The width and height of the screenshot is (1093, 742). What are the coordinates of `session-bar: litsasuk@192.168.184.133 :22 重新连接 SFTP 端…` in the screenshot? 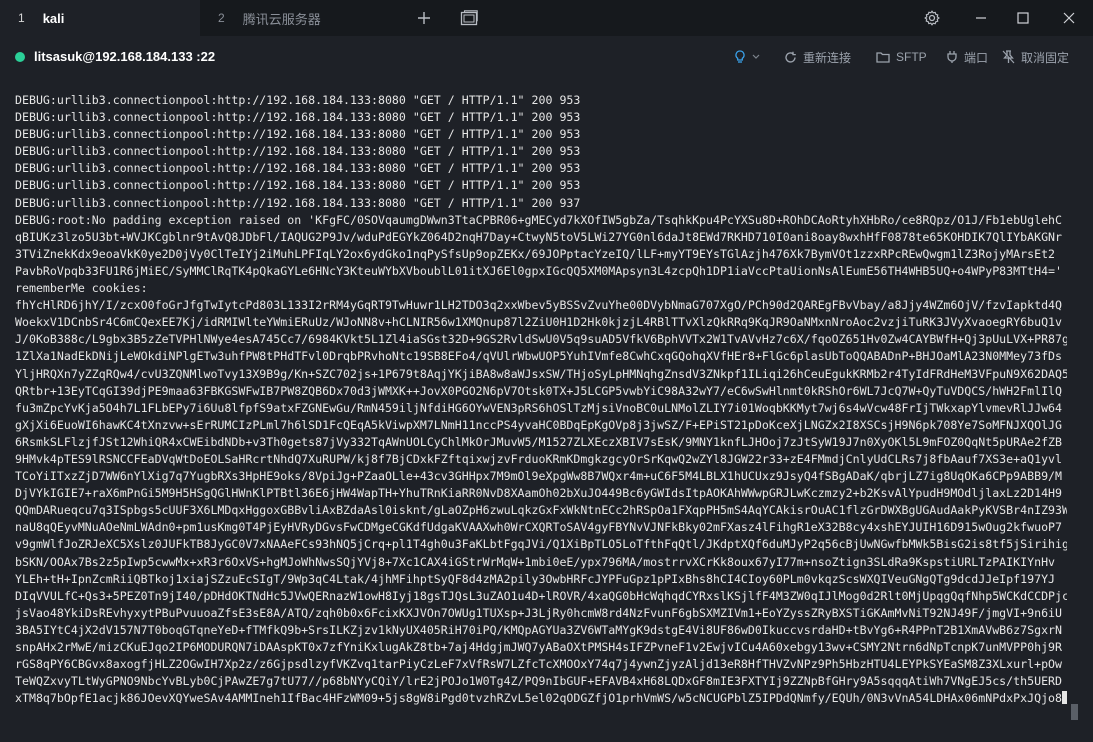 It's located at (546, 57).